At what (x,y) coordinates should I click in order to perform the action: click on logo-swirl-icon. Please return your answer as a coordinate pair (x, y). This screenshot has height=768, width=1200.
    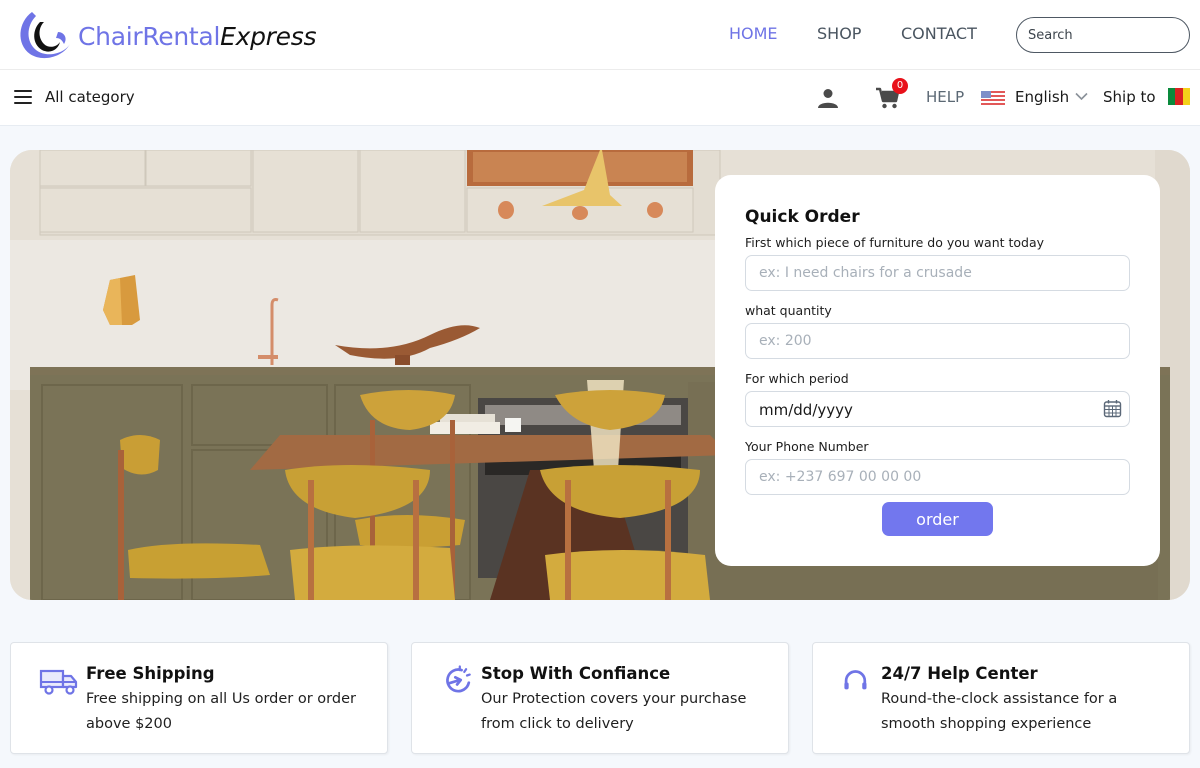
    Looking at the image, I should click on (45, 35).